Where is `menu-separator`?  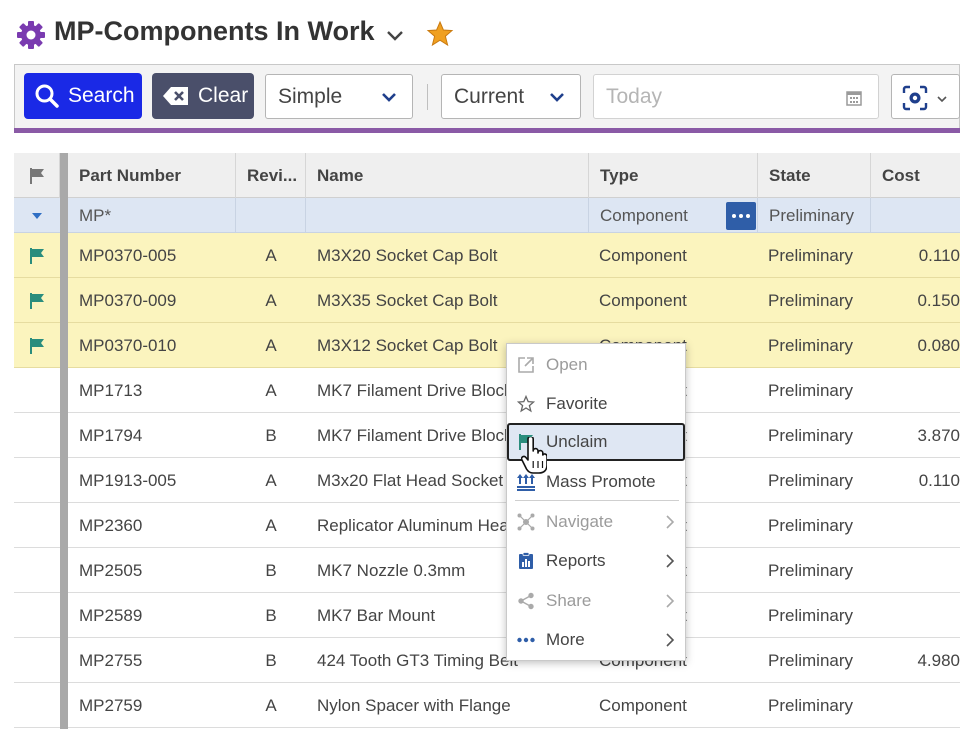 menu-separator is located at coordinates (597, 500).